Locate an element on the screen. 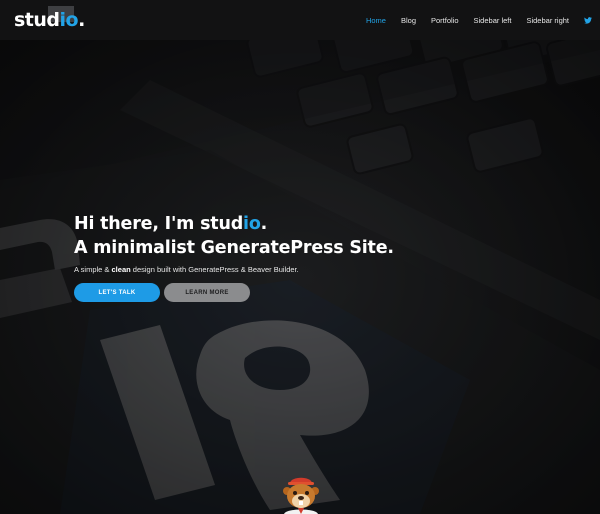 The image size is (600, 514). hero-heading-line1: Hi there, I'm studio. is located at coordinates (171, 224).